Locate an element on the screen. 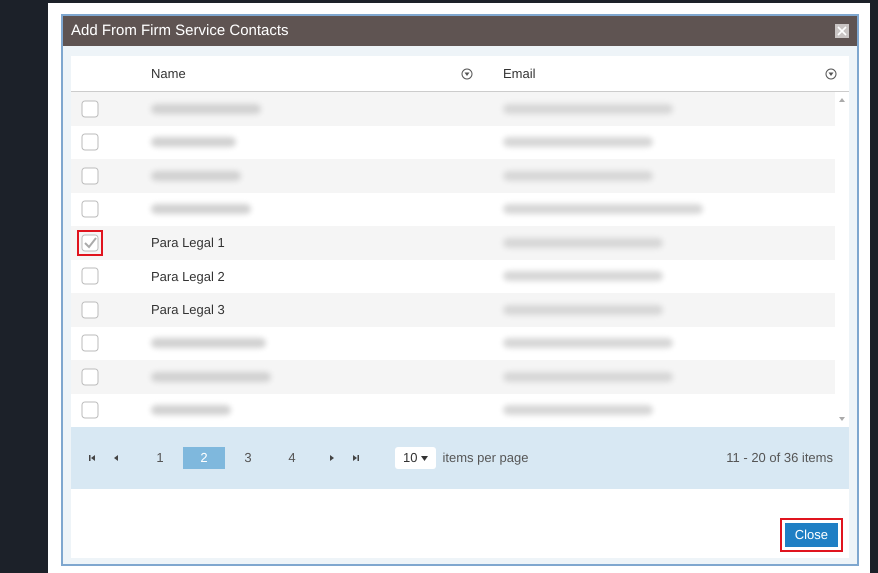 The width and height of the screenshot is (878, 573). last-page-icon is located at coordinates (356, 458).